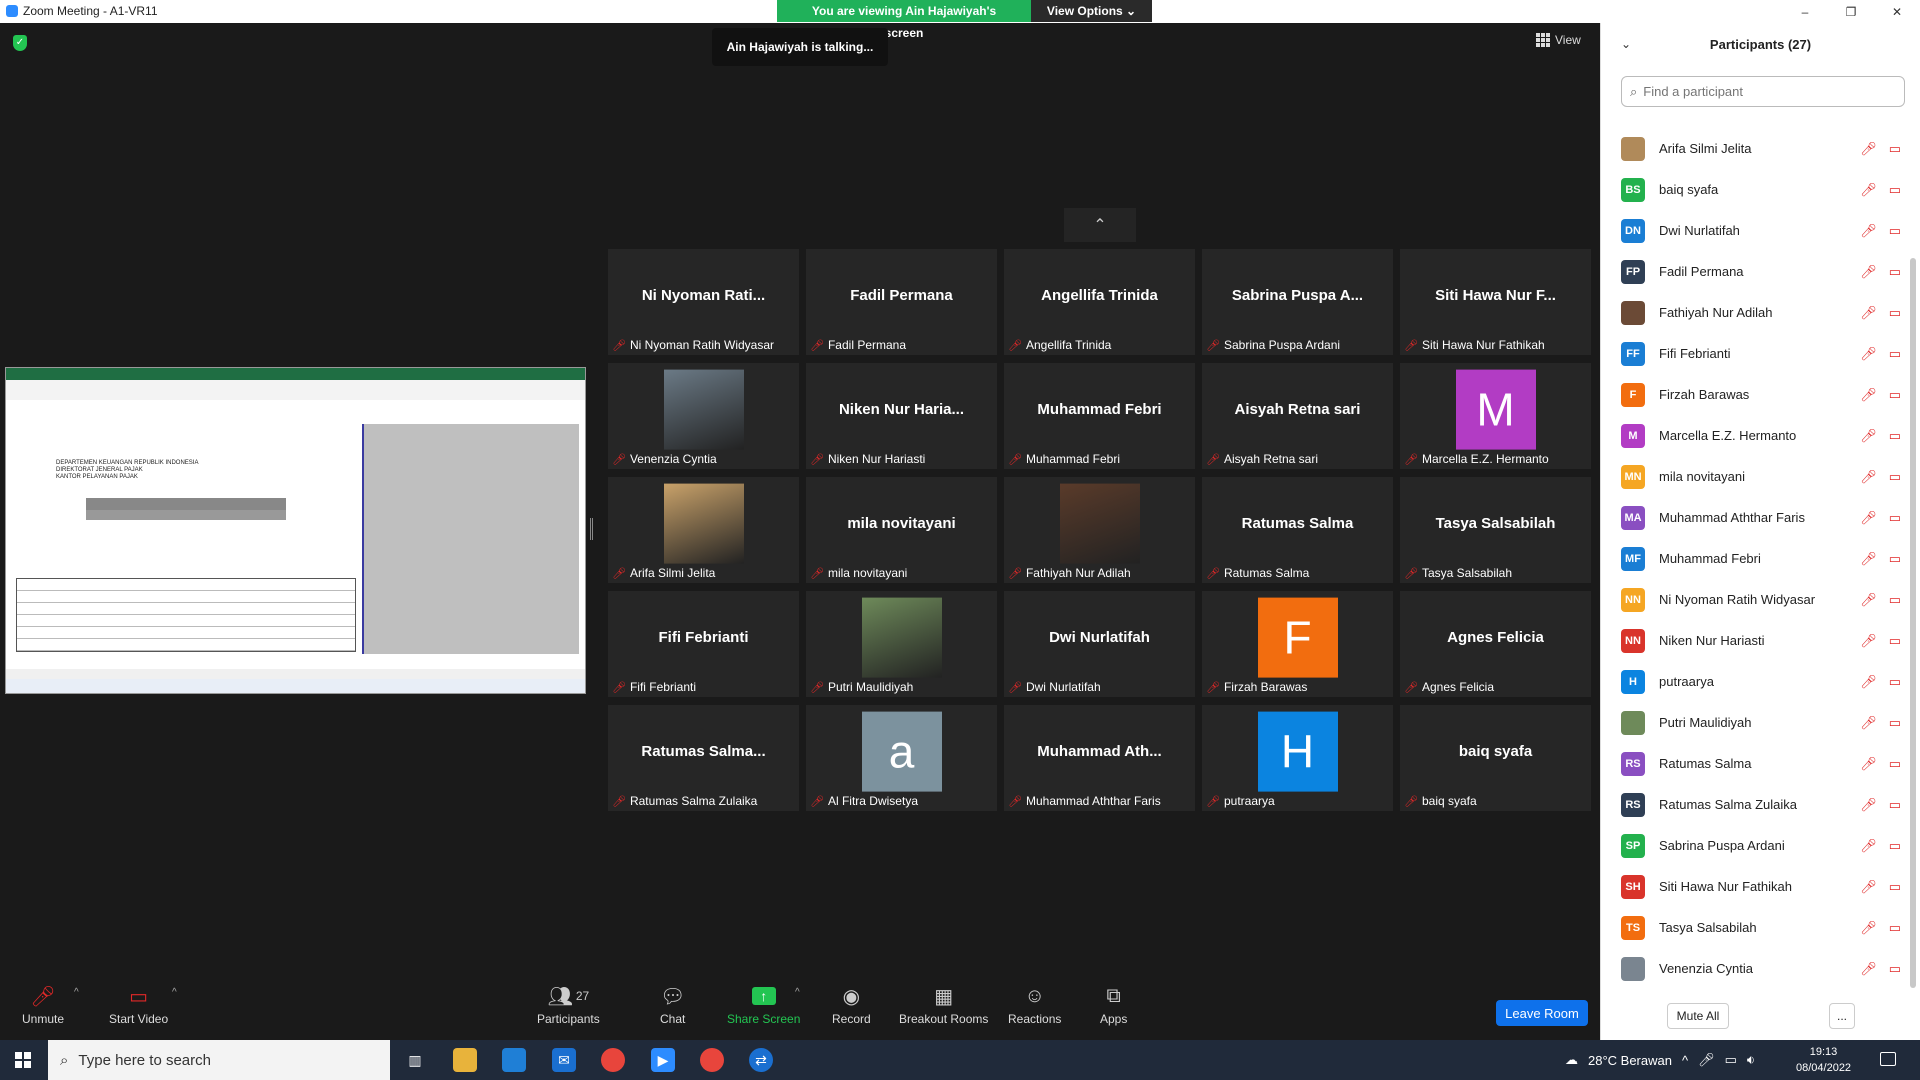 The width and height of the screenshot is (1920, 1080). What do you see at coordinates (613, 1060) in the screenshot?
I see `chrome-icon` at bounding box center [613, 1060].